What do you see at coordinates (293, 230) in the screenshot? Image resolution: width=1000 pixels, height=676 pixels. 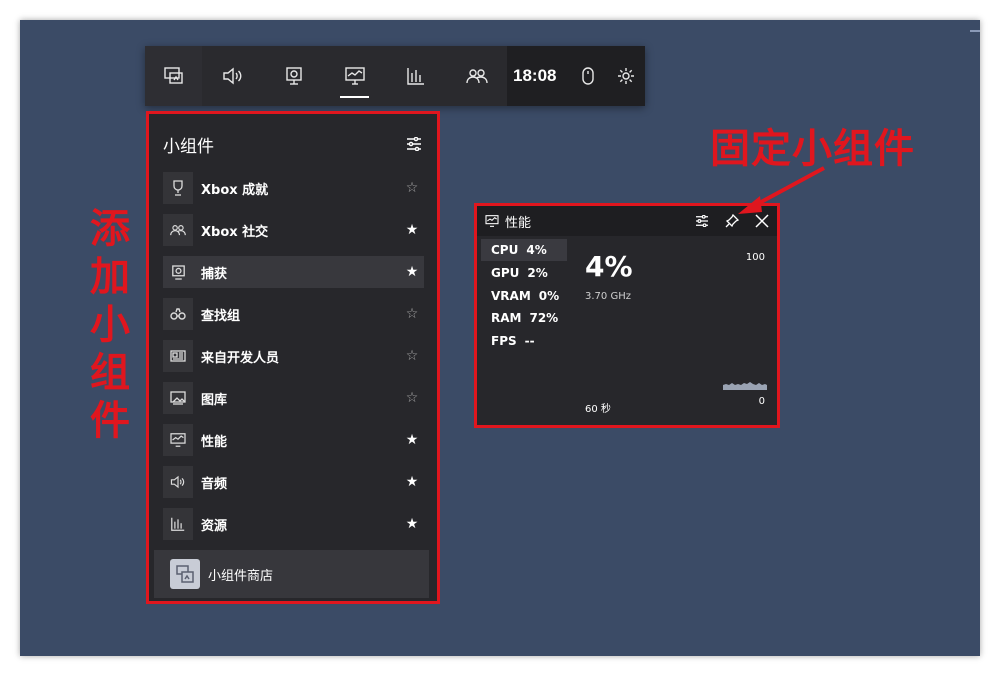 I see `widget-item-social: Xbox 社交 ★` at bounding box center [293, 230].